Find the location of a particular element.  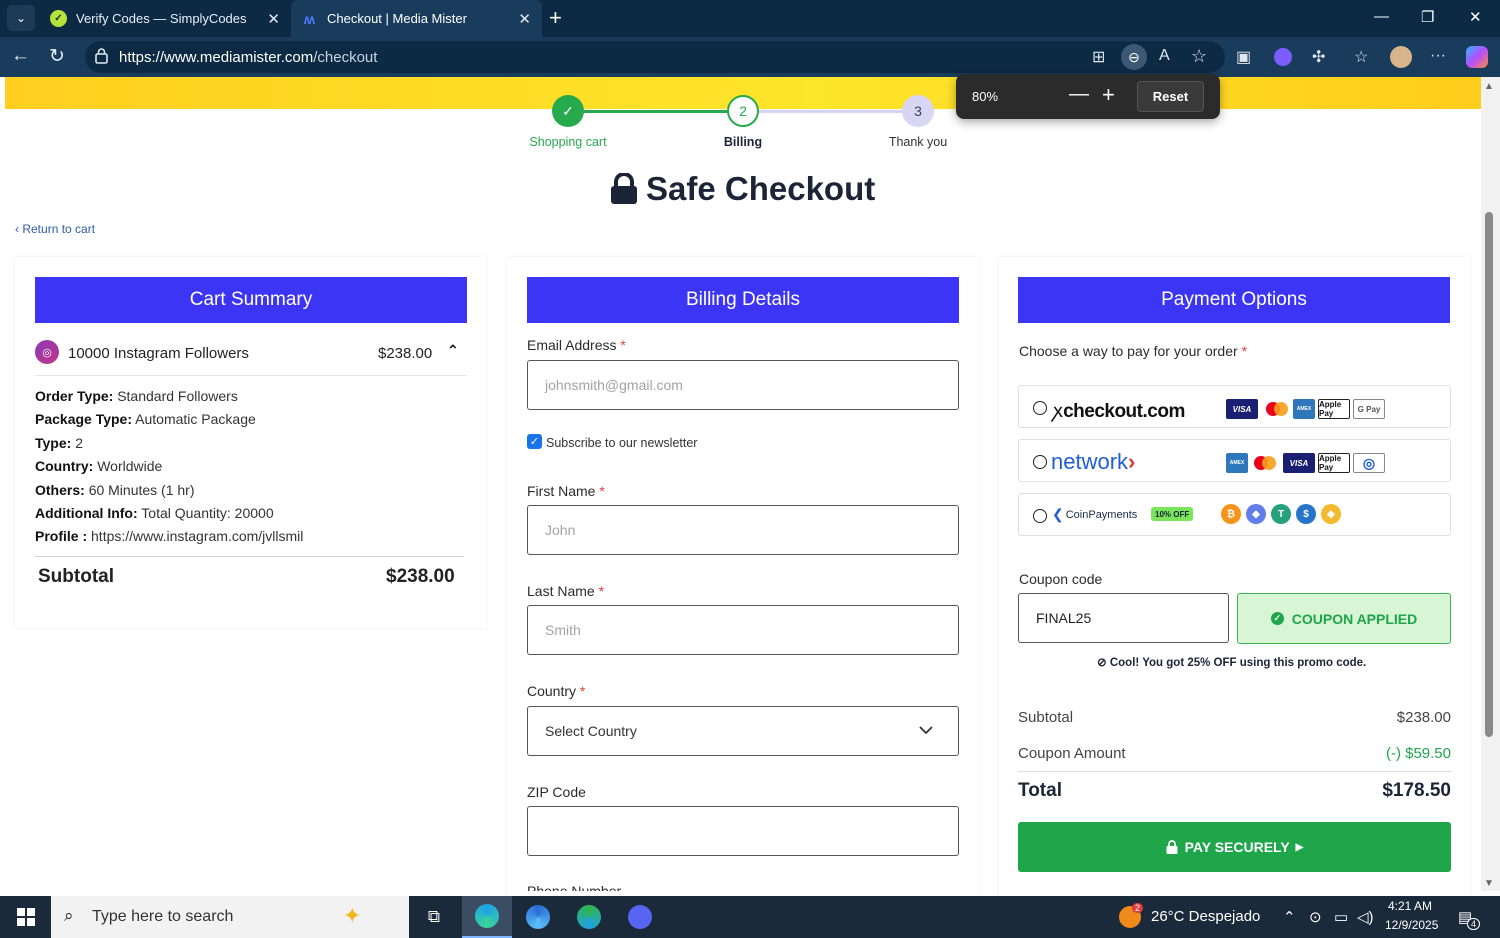

last-name-label: Last Name * is located at coordinates (565, 591).